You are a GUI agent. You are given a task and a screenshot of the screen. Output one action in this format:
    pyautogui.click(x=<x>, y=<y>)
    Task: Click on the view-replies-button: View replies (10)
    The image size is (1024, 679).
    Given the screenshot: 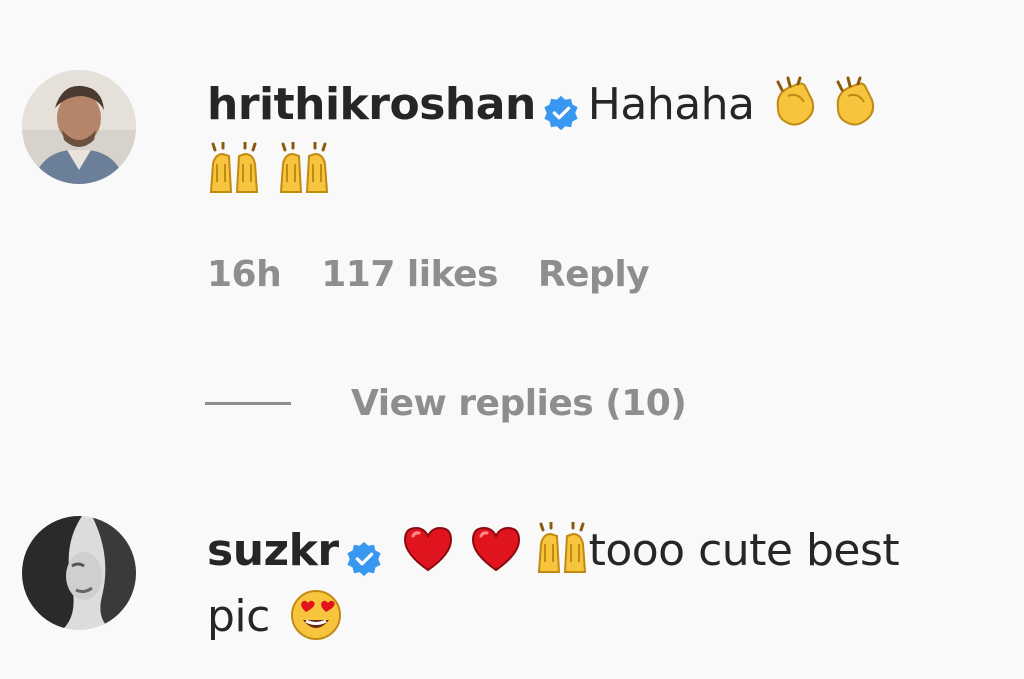 What is the action you would take?
    pyautogui.click(x=446, y=403)
    